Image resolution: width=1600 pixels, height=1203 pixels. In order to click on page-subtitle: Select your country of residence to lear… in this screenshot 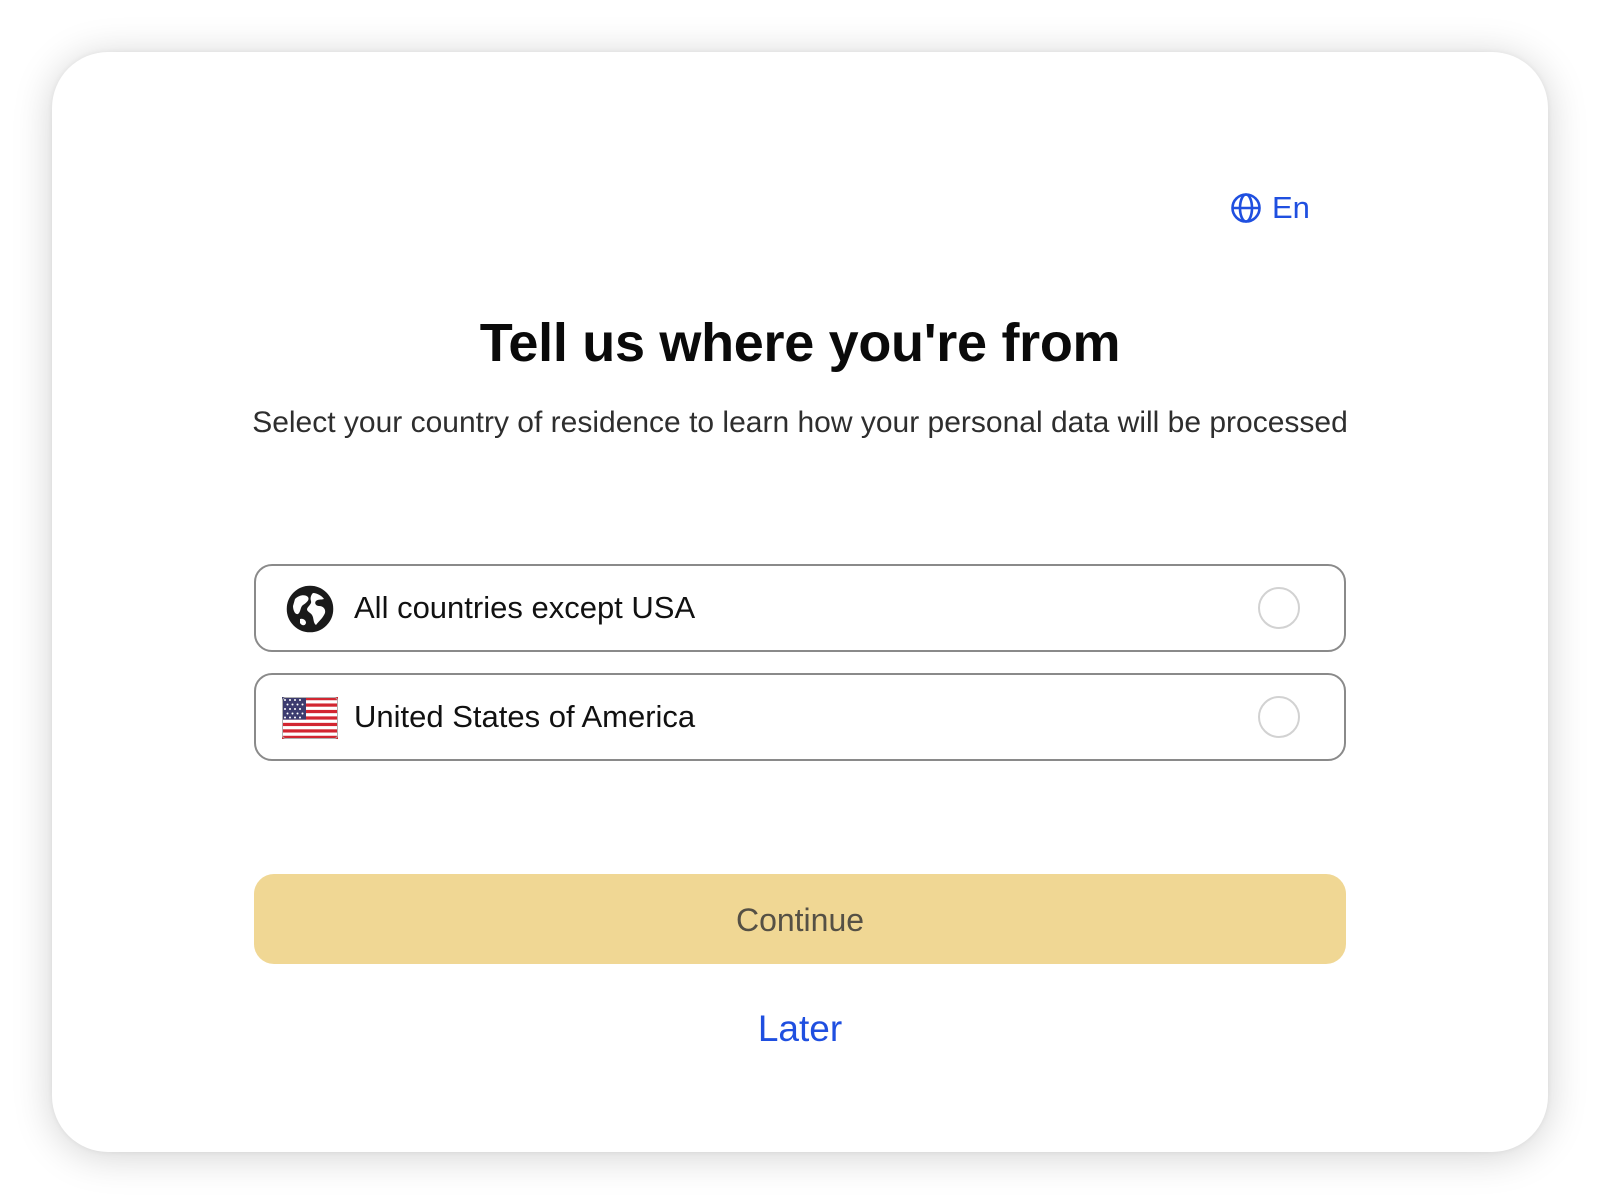, I will do `click(800, 422)`.